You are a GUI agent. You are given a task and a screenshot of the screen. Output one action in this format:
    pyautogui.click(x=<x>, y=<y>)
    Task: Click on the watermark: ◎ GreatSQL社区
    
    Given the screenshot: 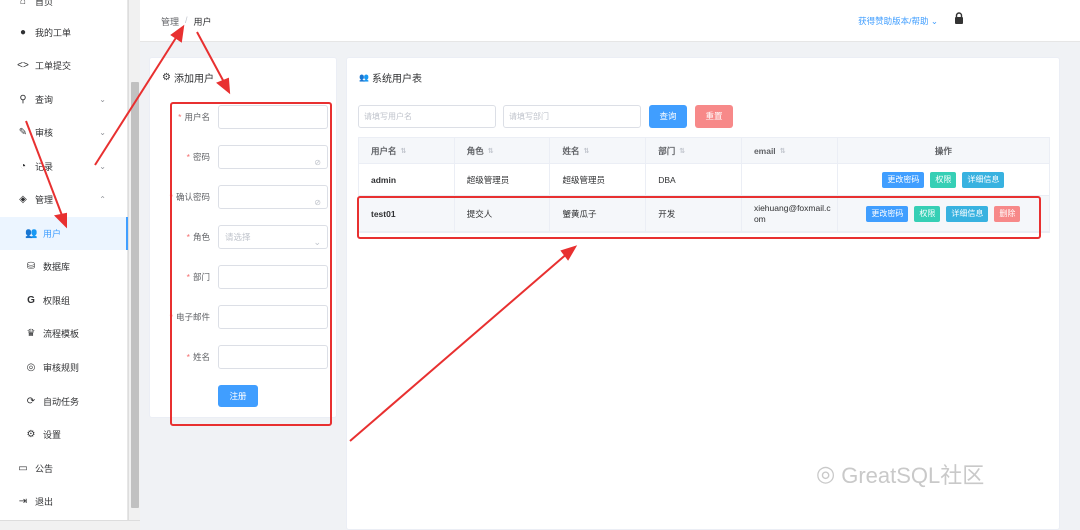 What is the action you would take?
    pyautogui.click(x=900, y=474)
    